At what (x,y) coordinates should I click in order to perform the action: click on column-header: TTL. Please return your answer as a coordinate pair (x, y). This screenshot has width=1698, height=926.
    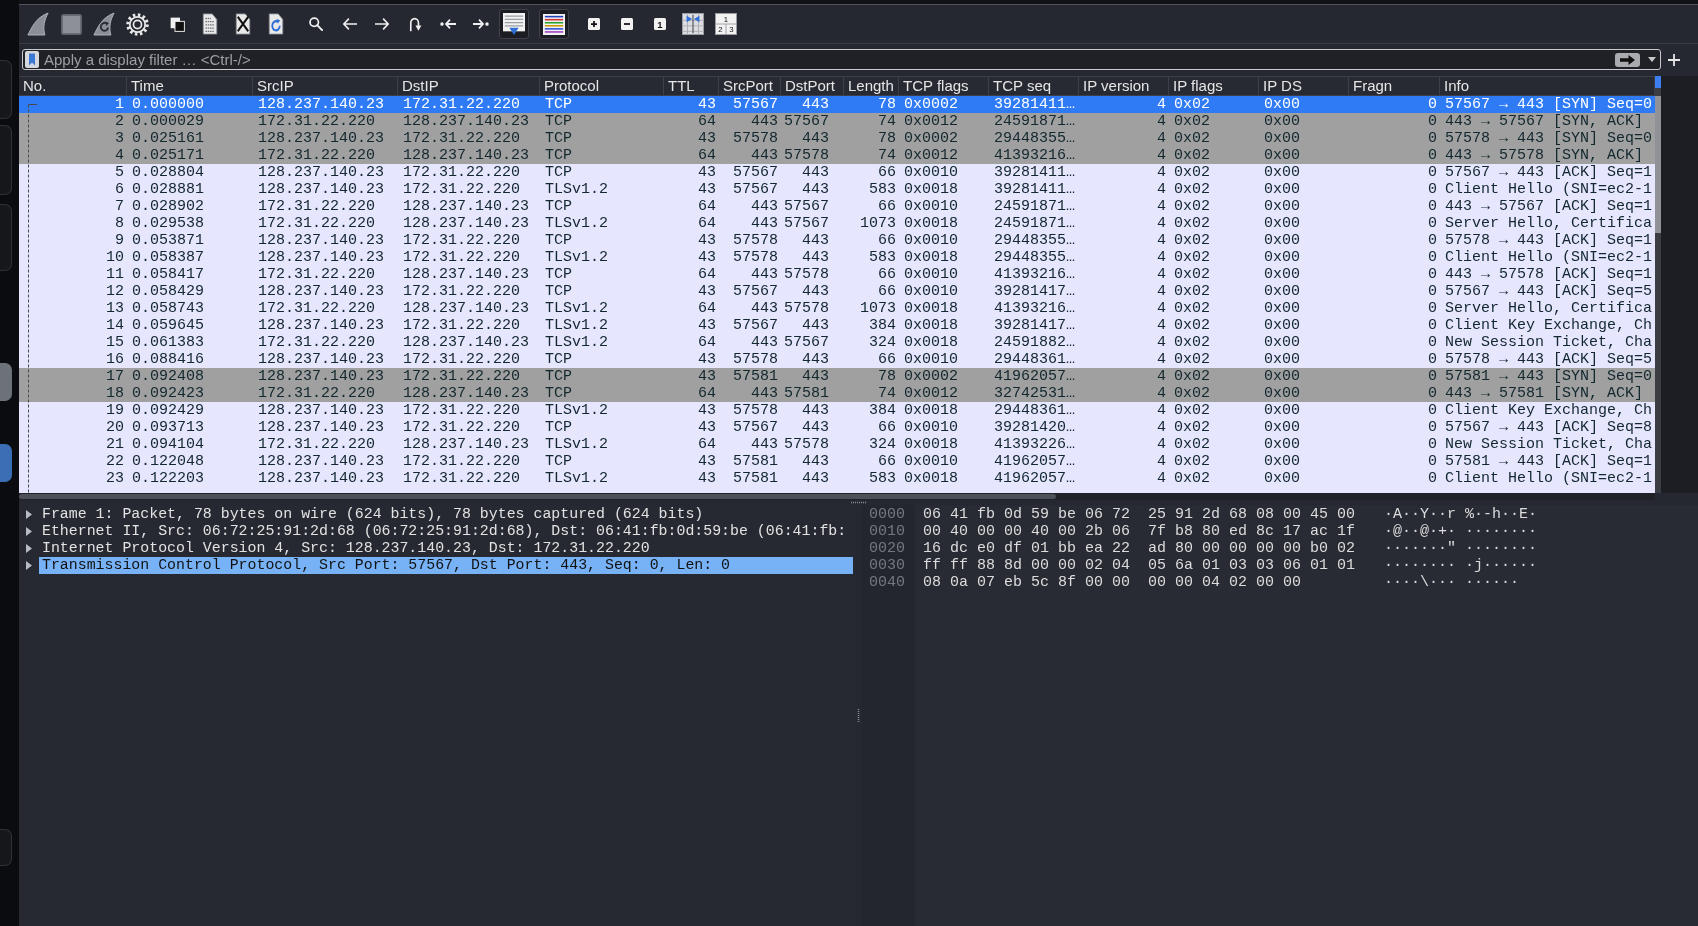
    Looking at the image, I should click on (691, 86).